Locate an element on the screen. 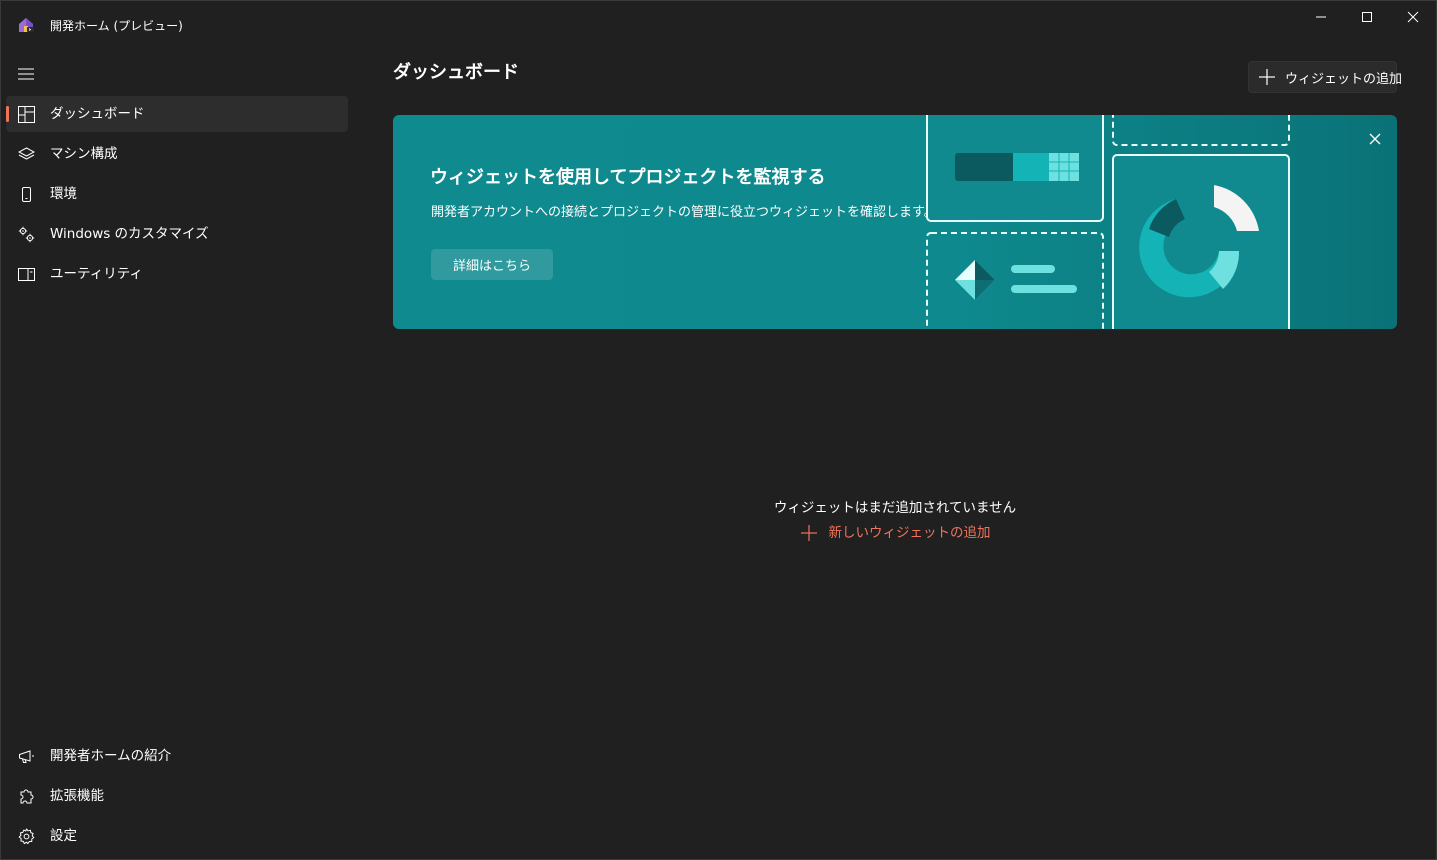 The width and height of the screenshot is (1437, 860). widgets-illustration-icon is located at coordinates (1108, 222).